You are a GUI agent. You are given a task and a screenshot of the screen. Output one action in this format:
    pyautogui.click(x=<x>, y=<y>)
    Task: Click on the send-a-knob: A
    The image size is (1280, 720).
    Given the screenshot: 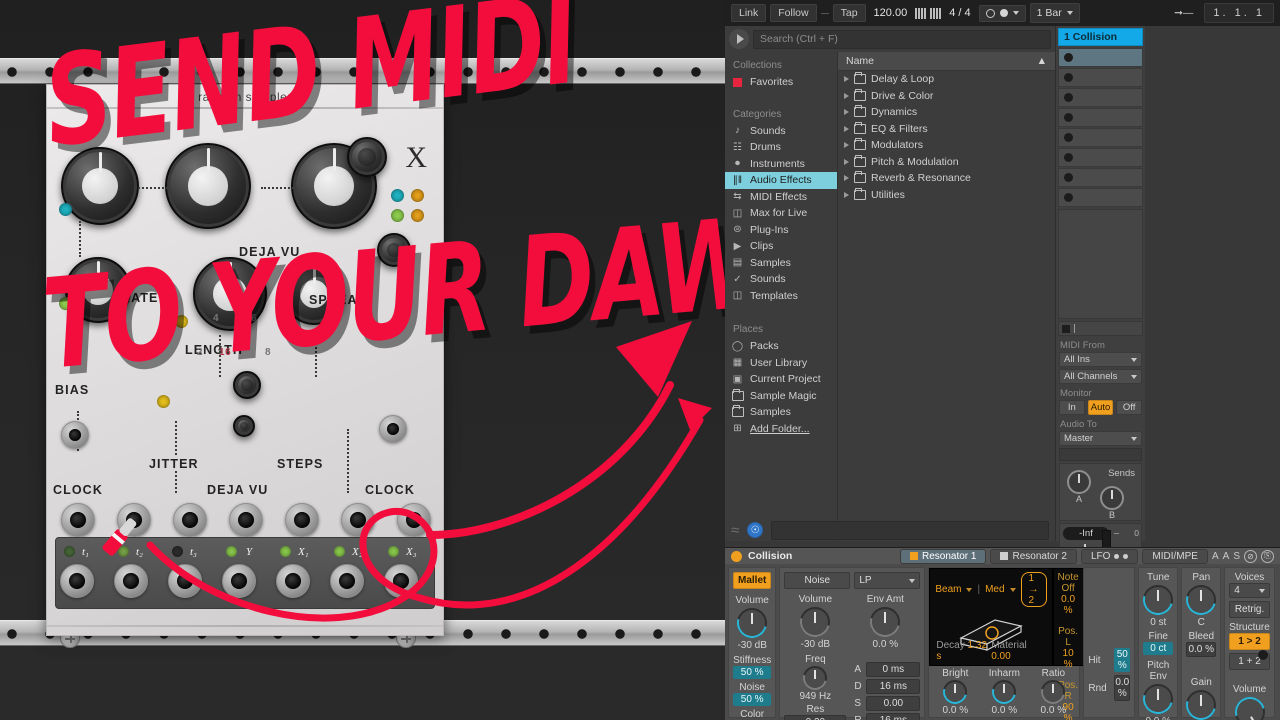 What is the action you would take?
    pyautogui.click(x=1079, y=487)
    